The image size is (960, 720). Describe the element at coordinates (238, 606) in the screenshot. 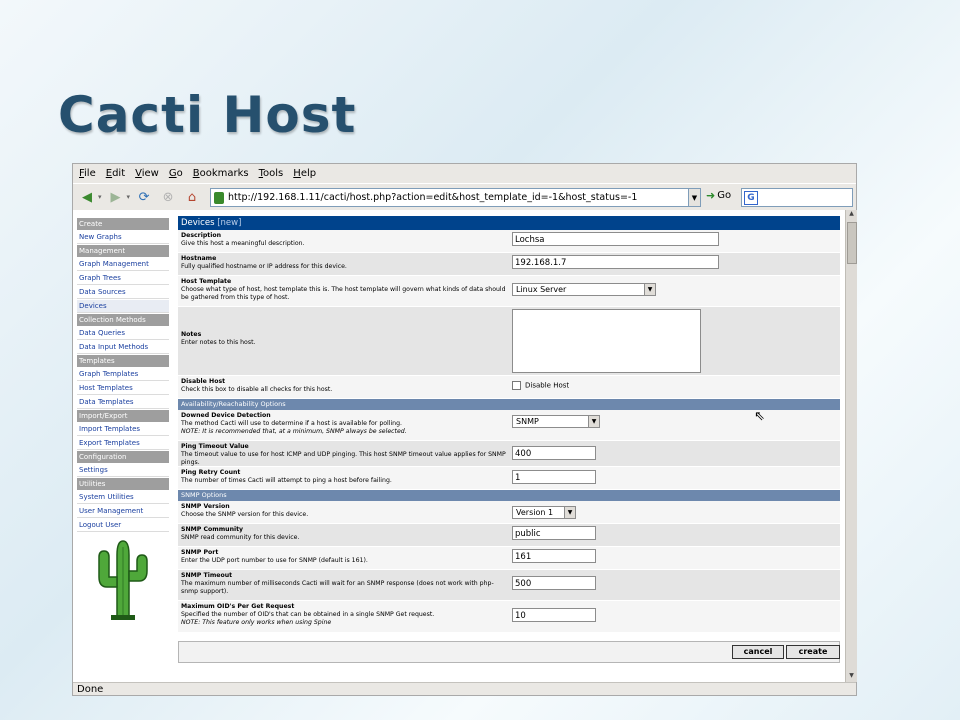

I see `max-oids-label: Maximum OID's Per Get Request` at that location.